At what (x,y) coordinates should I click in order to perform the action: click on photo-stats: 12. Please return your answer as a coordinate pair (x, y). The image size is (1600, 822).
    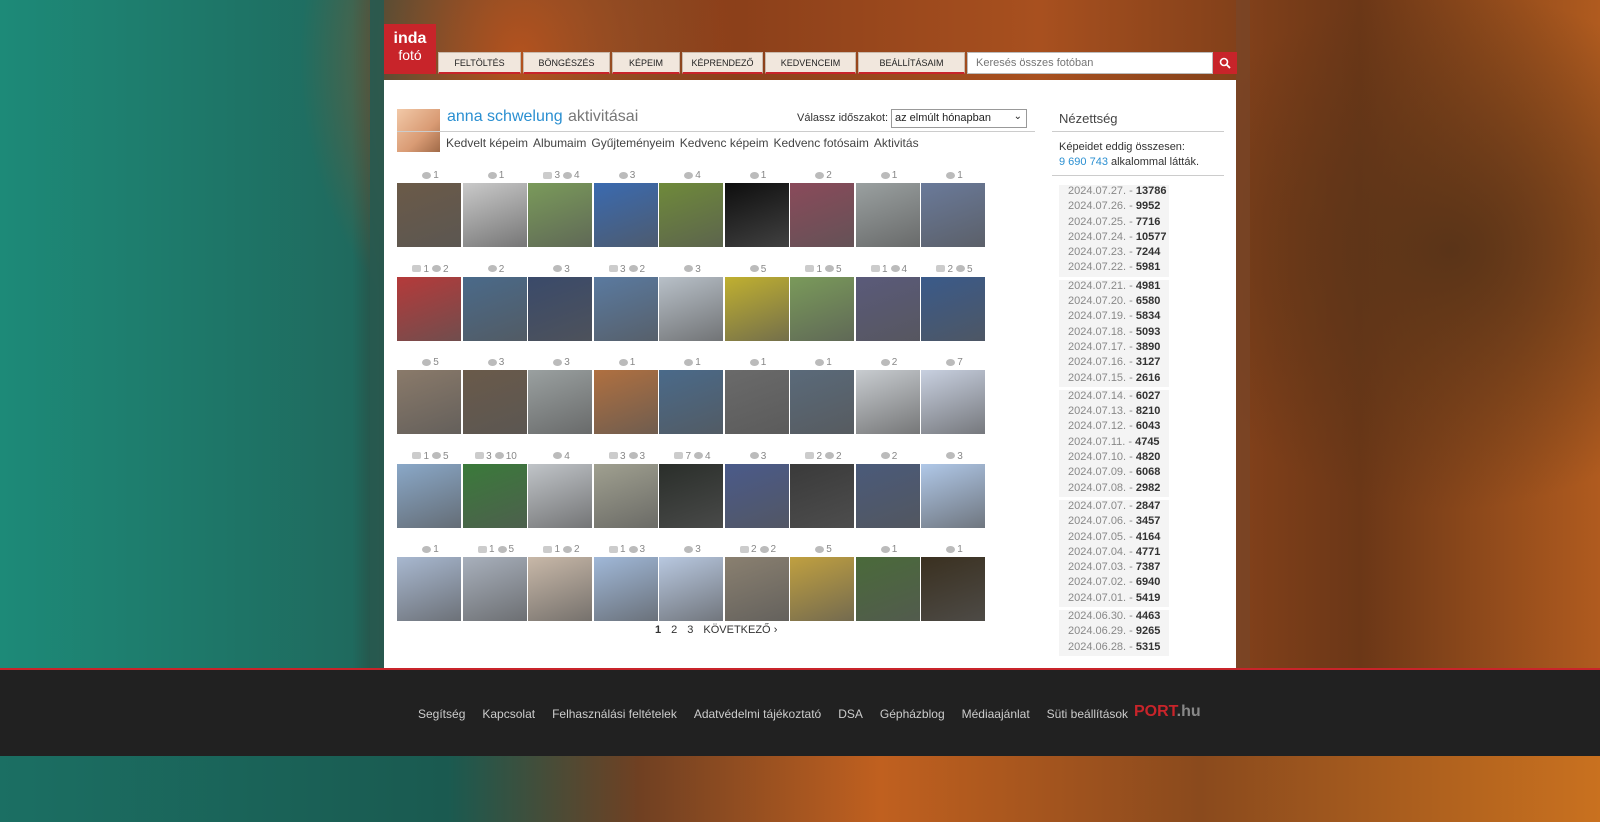
    Looking at the image, I should click on (560, 550).